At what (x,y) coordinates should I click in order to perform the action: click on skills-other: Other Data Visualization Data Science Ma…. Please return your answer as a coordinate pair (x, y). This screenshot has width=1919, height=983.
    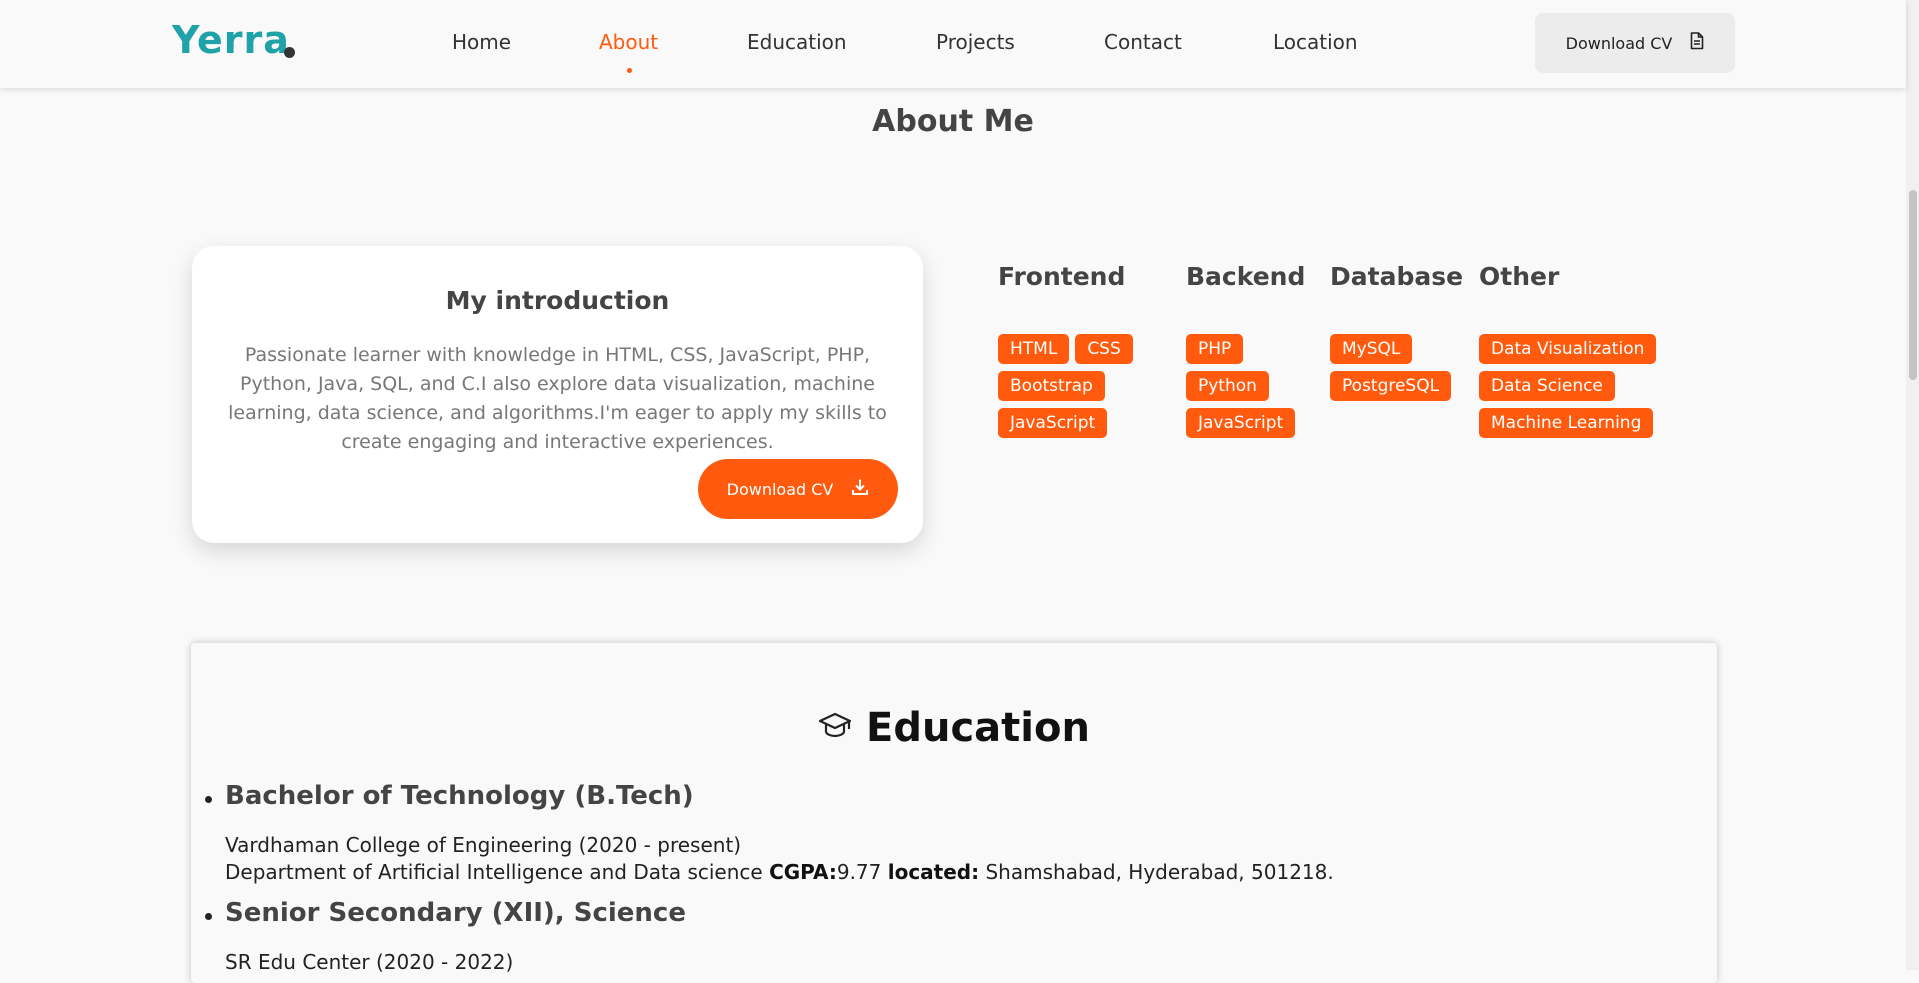
    Looking at the image, I should click on (1579, 350).